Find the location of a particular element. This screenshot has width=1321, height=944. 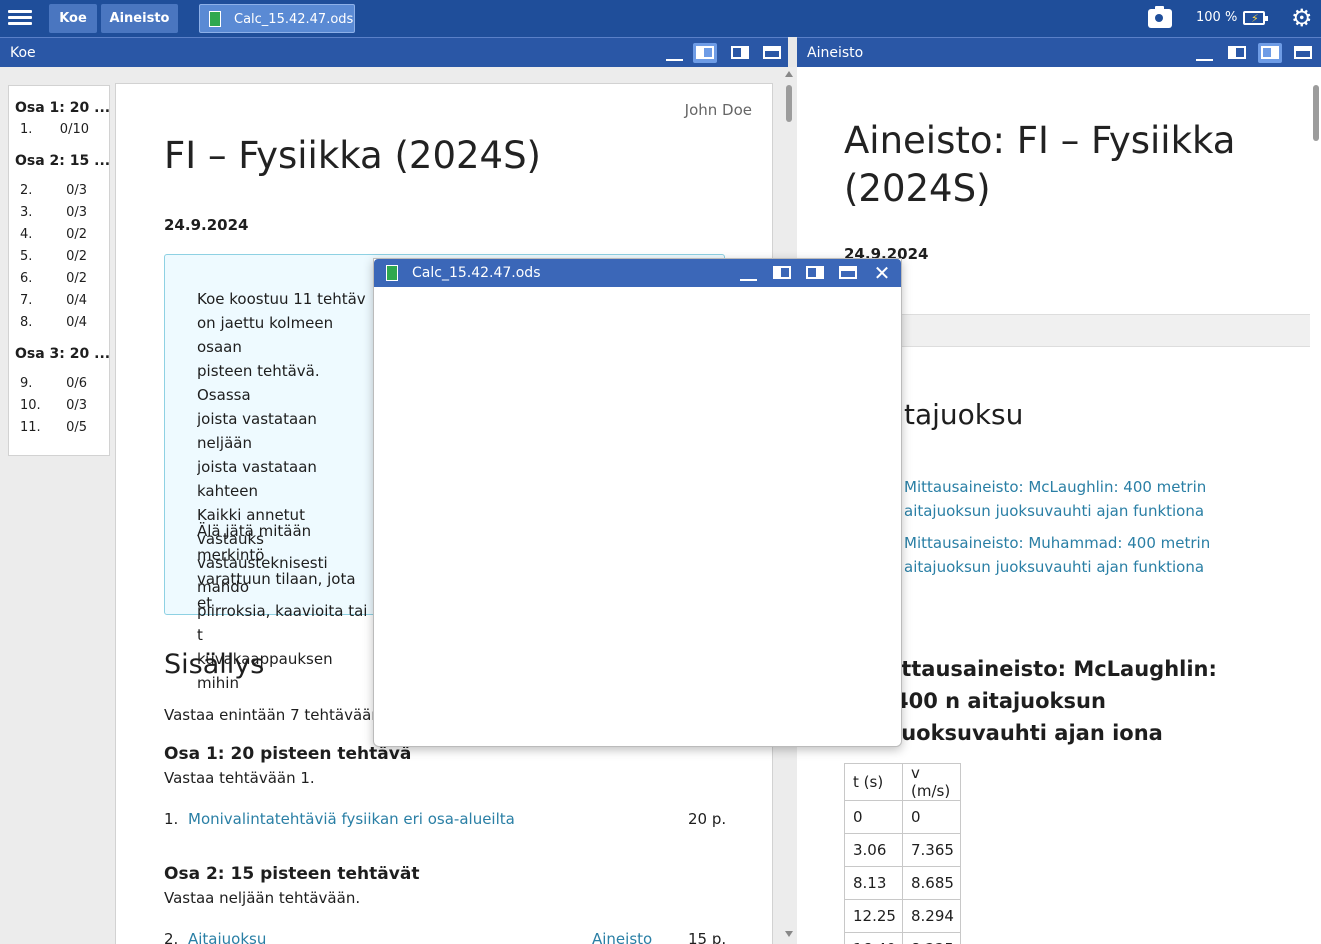

material-title: Aineisto: FI – Fysiikka (2024S) is located at coordinates (1040, 164).